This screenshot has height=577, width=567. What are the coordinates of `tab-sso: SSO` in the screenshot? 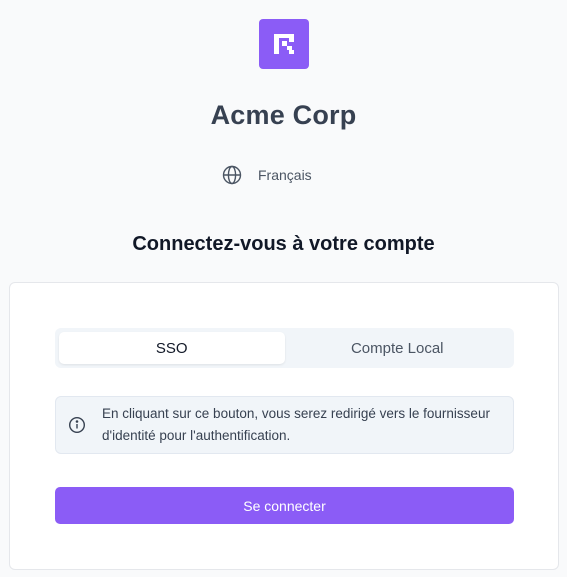 It's located at (172, 348).